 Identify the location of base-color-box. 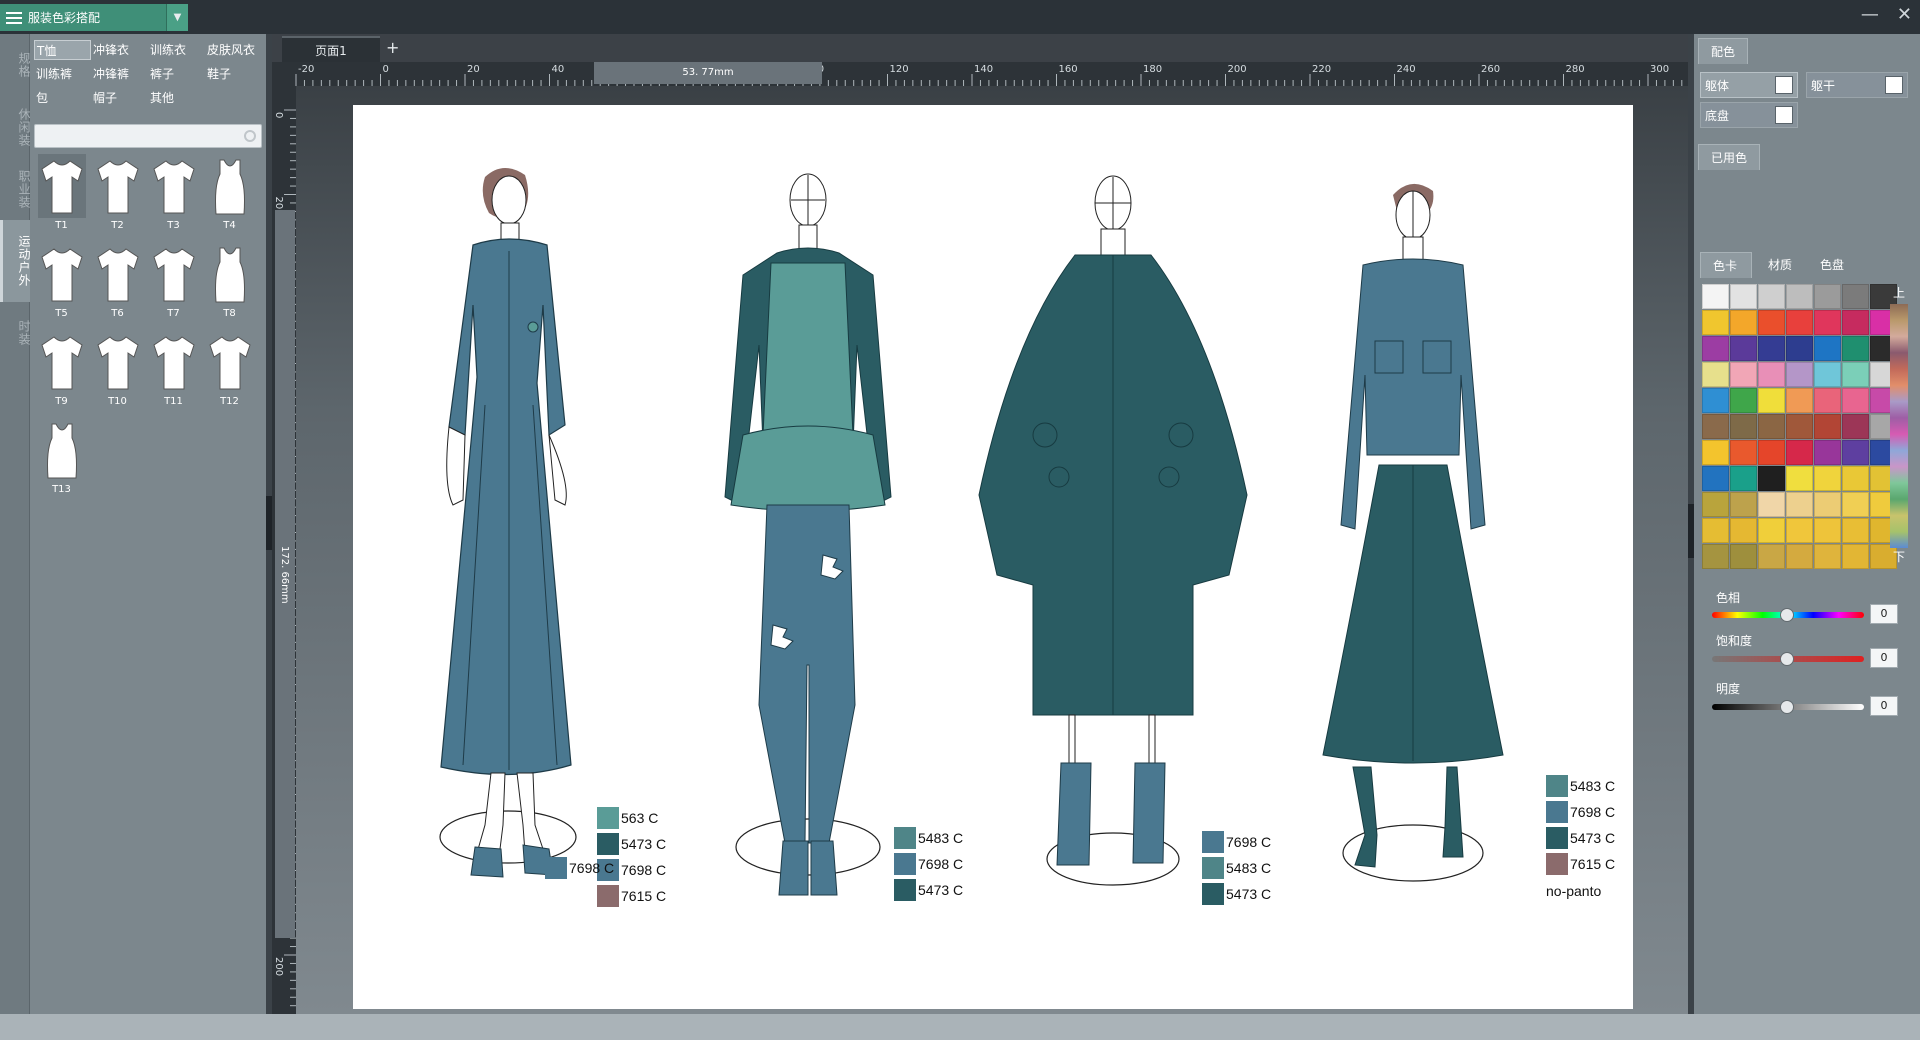
(1784, 115).